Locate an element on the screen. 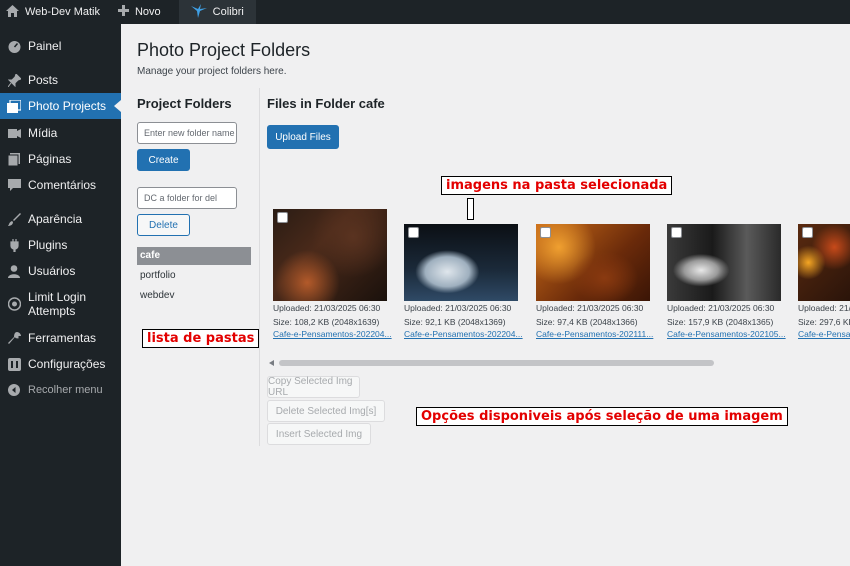 The height and width of the screenshot is (566, 850). collapse-icon is located at coordinates (14, 390).